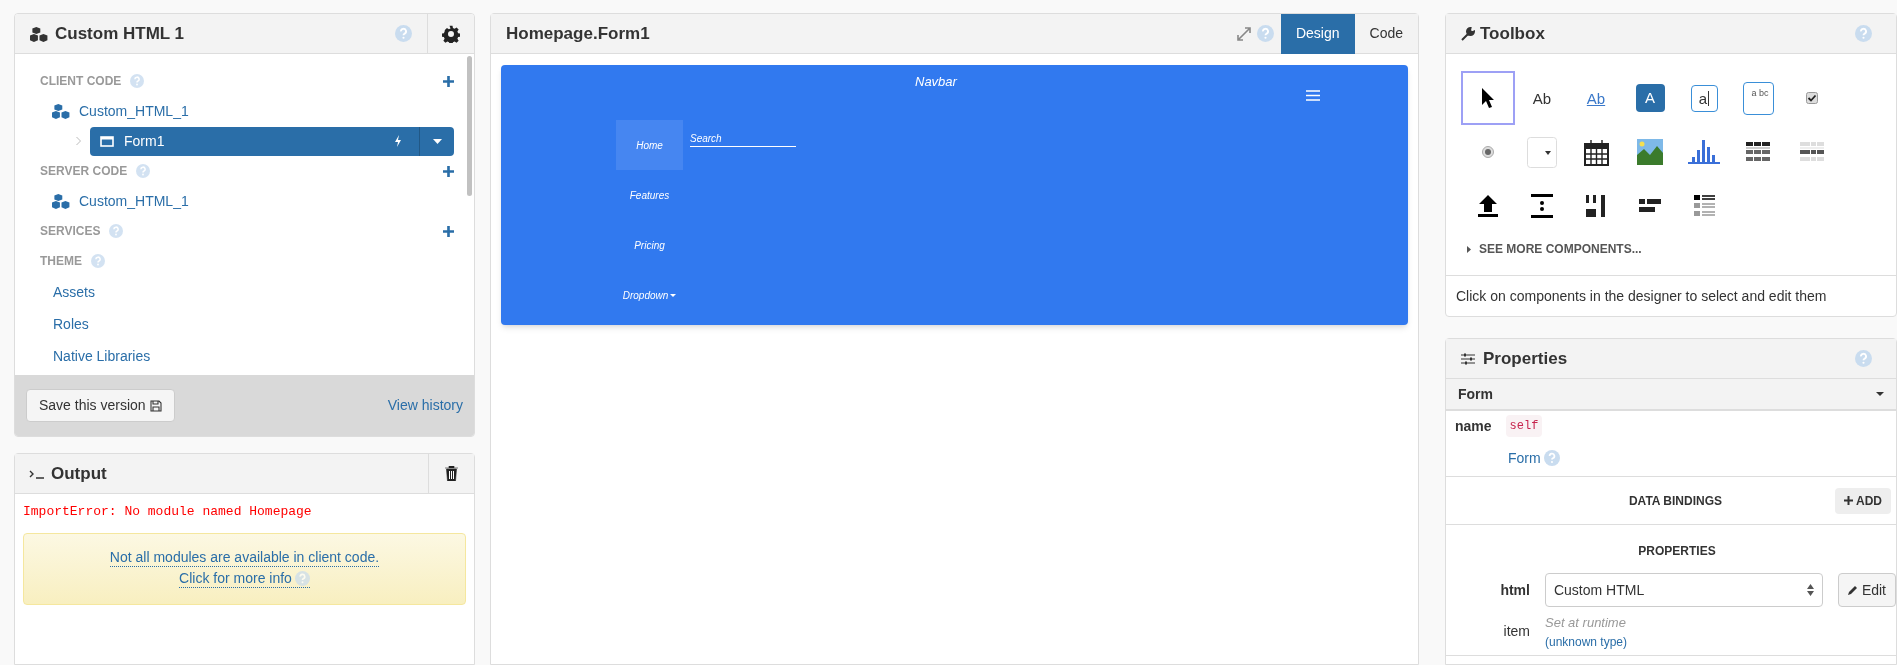  What do you see at coordinates (120, 33) in the screenshot?
I see `panel-title: Custom HTML 1` at bounding box center [120, 33].